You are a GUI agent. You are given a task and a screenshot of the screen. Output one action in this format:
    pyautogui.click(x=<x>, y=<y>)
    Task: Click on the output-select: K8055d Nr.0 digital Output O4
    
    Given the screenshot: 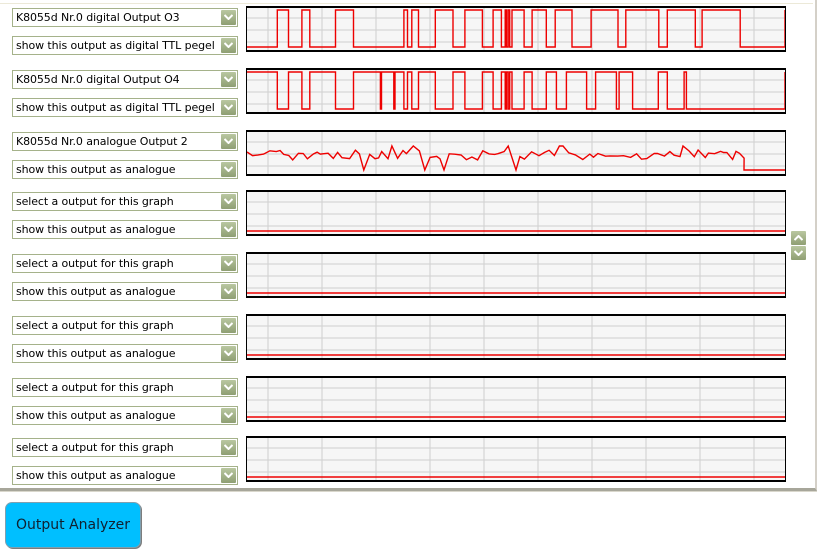 What is the action you would take?
    pyautogui.click(x=125, y=79)
    